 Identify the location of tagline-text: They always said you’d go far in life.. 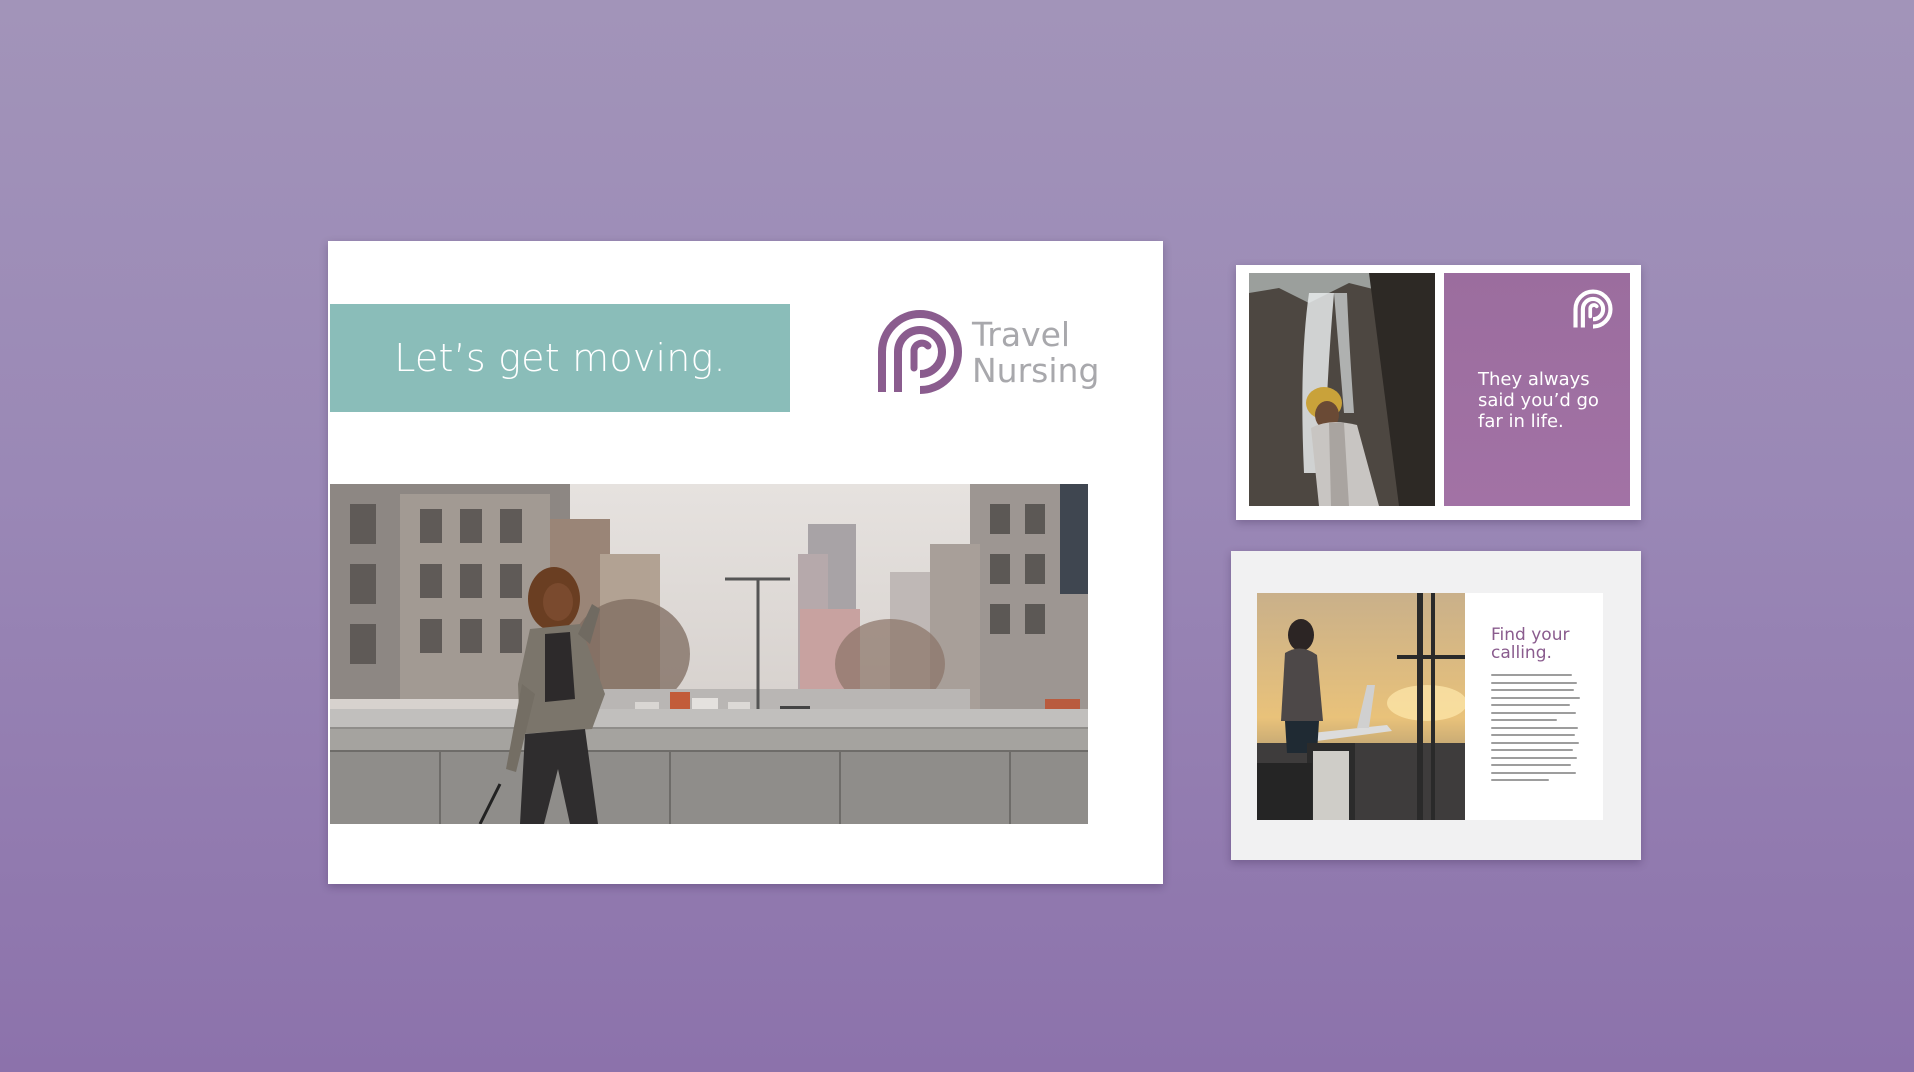
(1548, 400).